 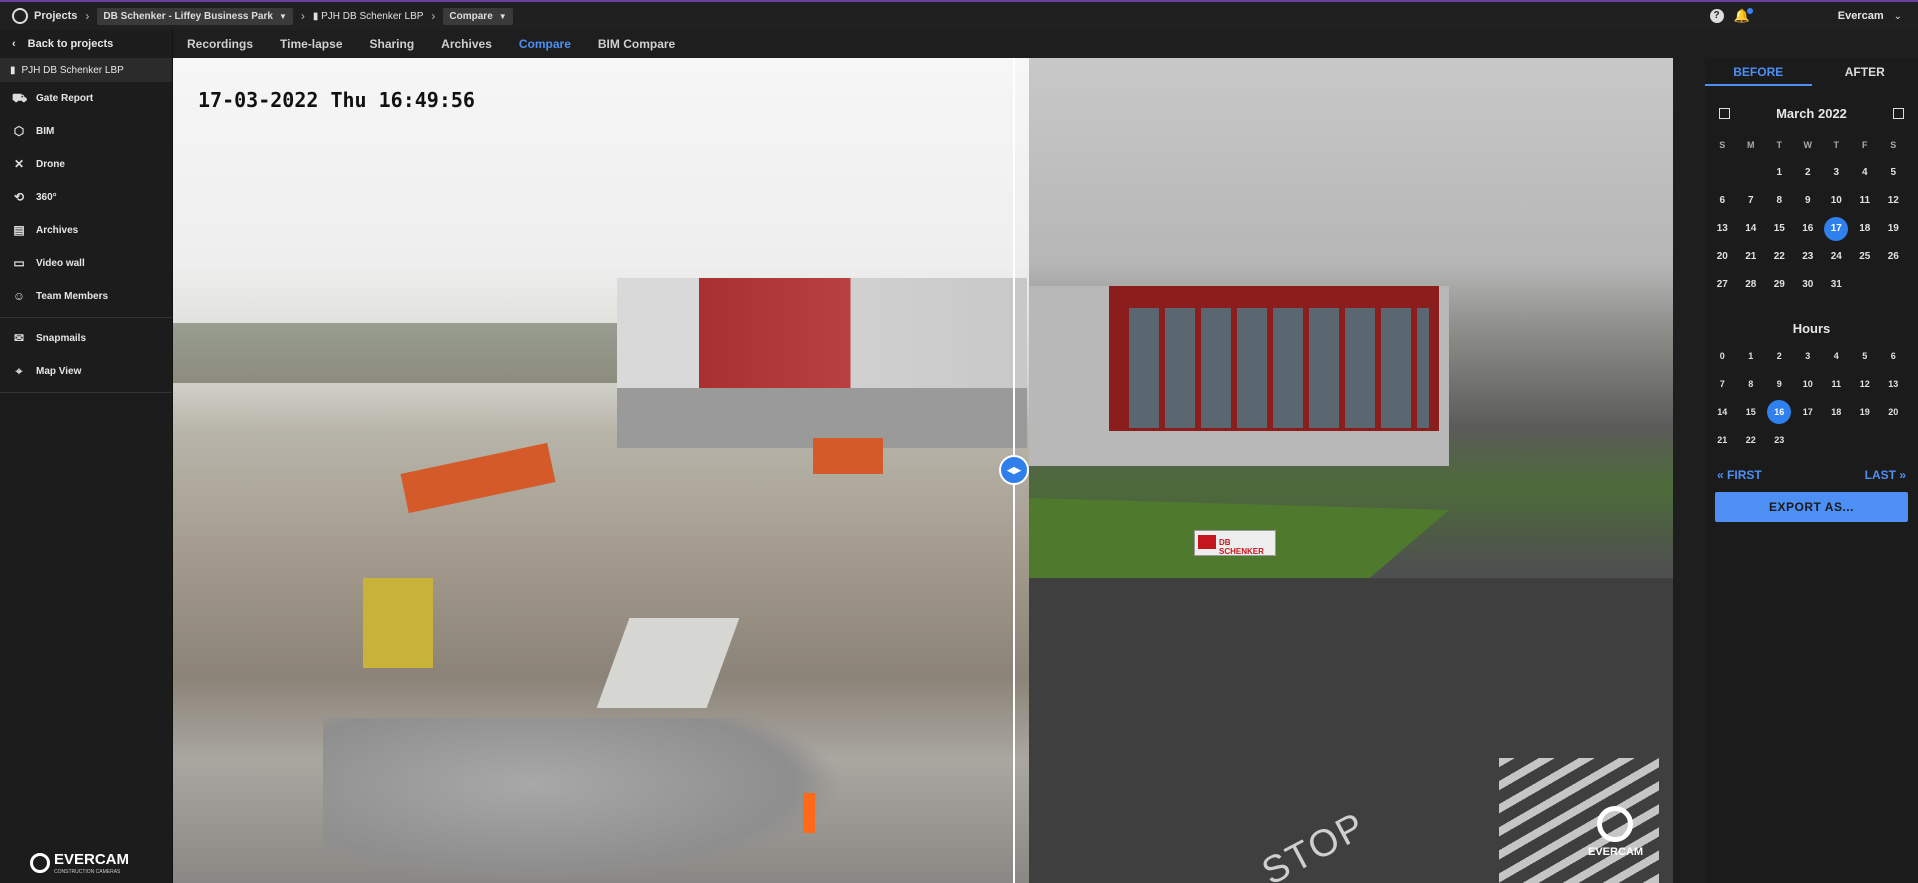 What do you see at coordinates (1751, 440) in the screenshot?
I see `hour-cell: 22` at bounding box center [1751, 440].